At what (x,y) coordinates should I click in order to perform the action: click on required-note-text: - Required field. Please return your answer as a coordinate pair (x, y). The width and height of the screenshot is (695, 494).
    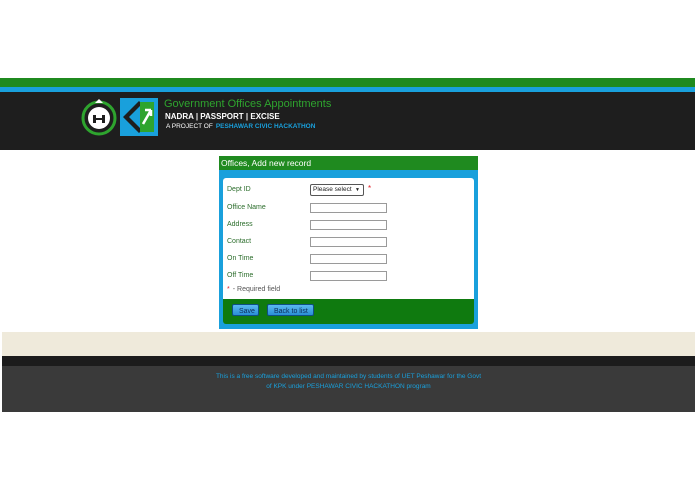
    Looking at the image, I should click on (256, 289).